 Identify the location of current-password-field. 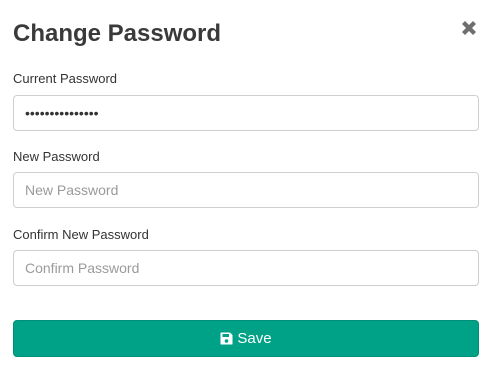
(246, 113).